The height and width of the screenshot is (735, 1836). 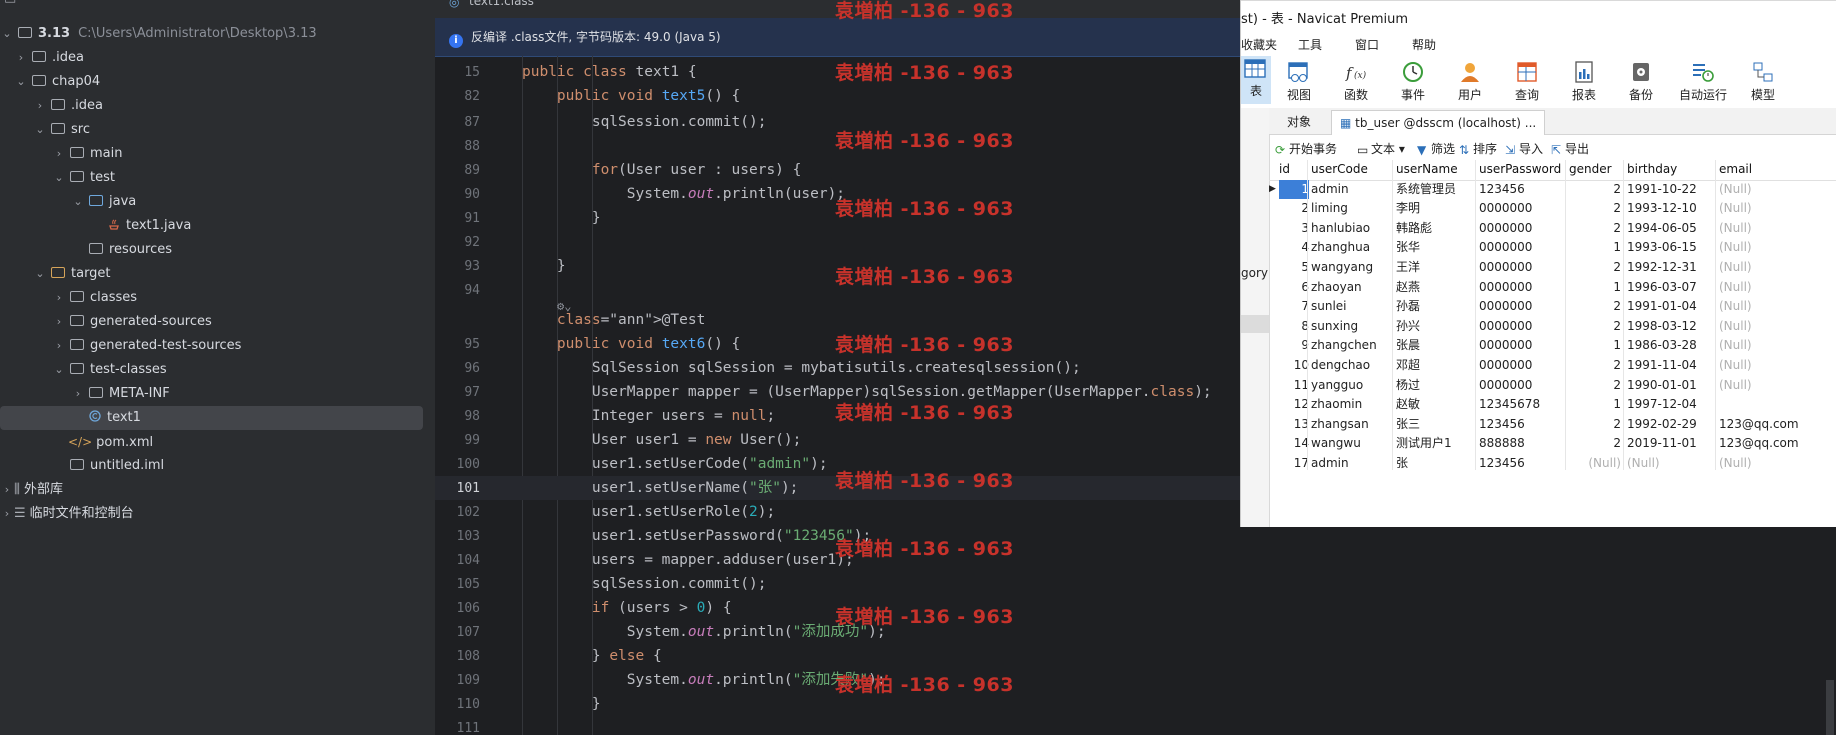 What do you see at coordinates (217, 346) in the screenshot?
I see `tree-item-generated-test-sources: › generated-test-sources` at bounding box center [217, 346].